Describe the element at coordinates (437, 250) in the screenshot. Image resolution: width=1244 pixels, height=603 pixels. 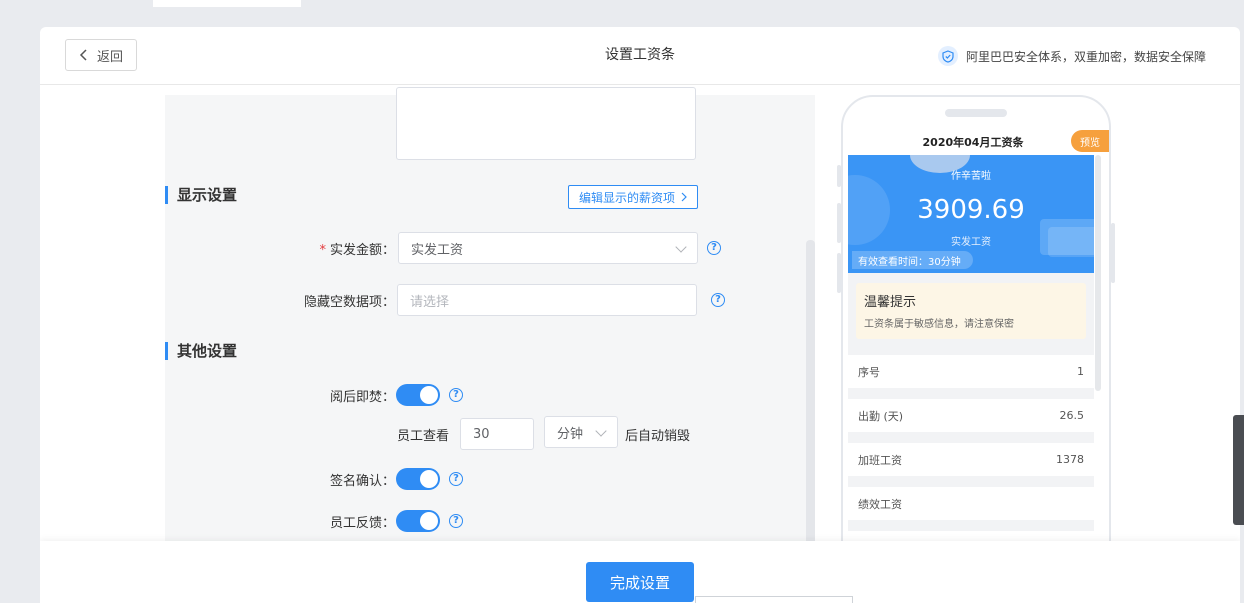
I see `amount-select-value: 实发工资` at that location.